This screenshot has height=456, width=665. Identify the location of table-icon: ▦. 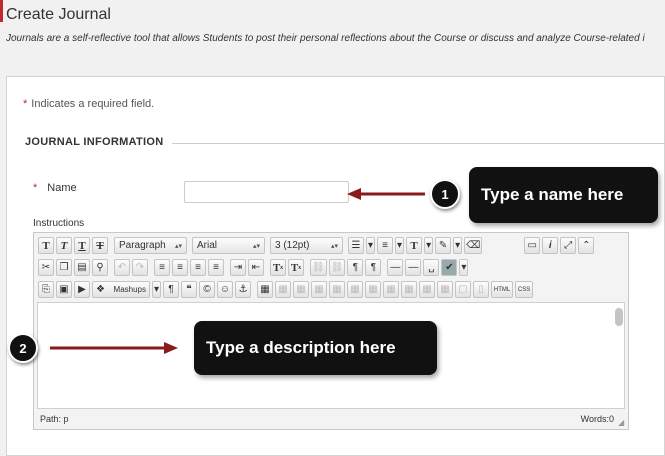
(265, 289).